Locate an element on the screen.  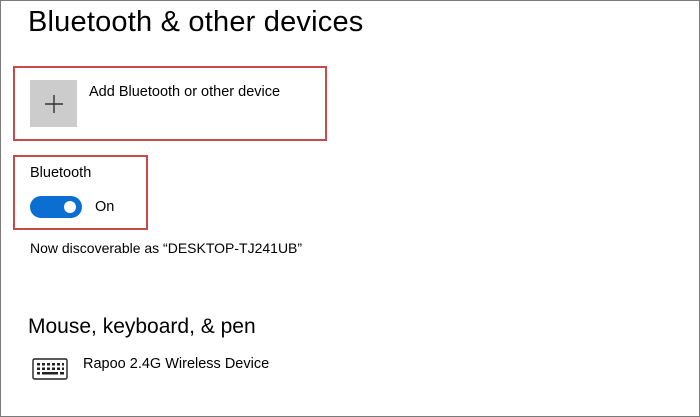
mouse-keyboard-pen-heading: Mouse, keyboard, & pen is located at coordinates (142, 326).